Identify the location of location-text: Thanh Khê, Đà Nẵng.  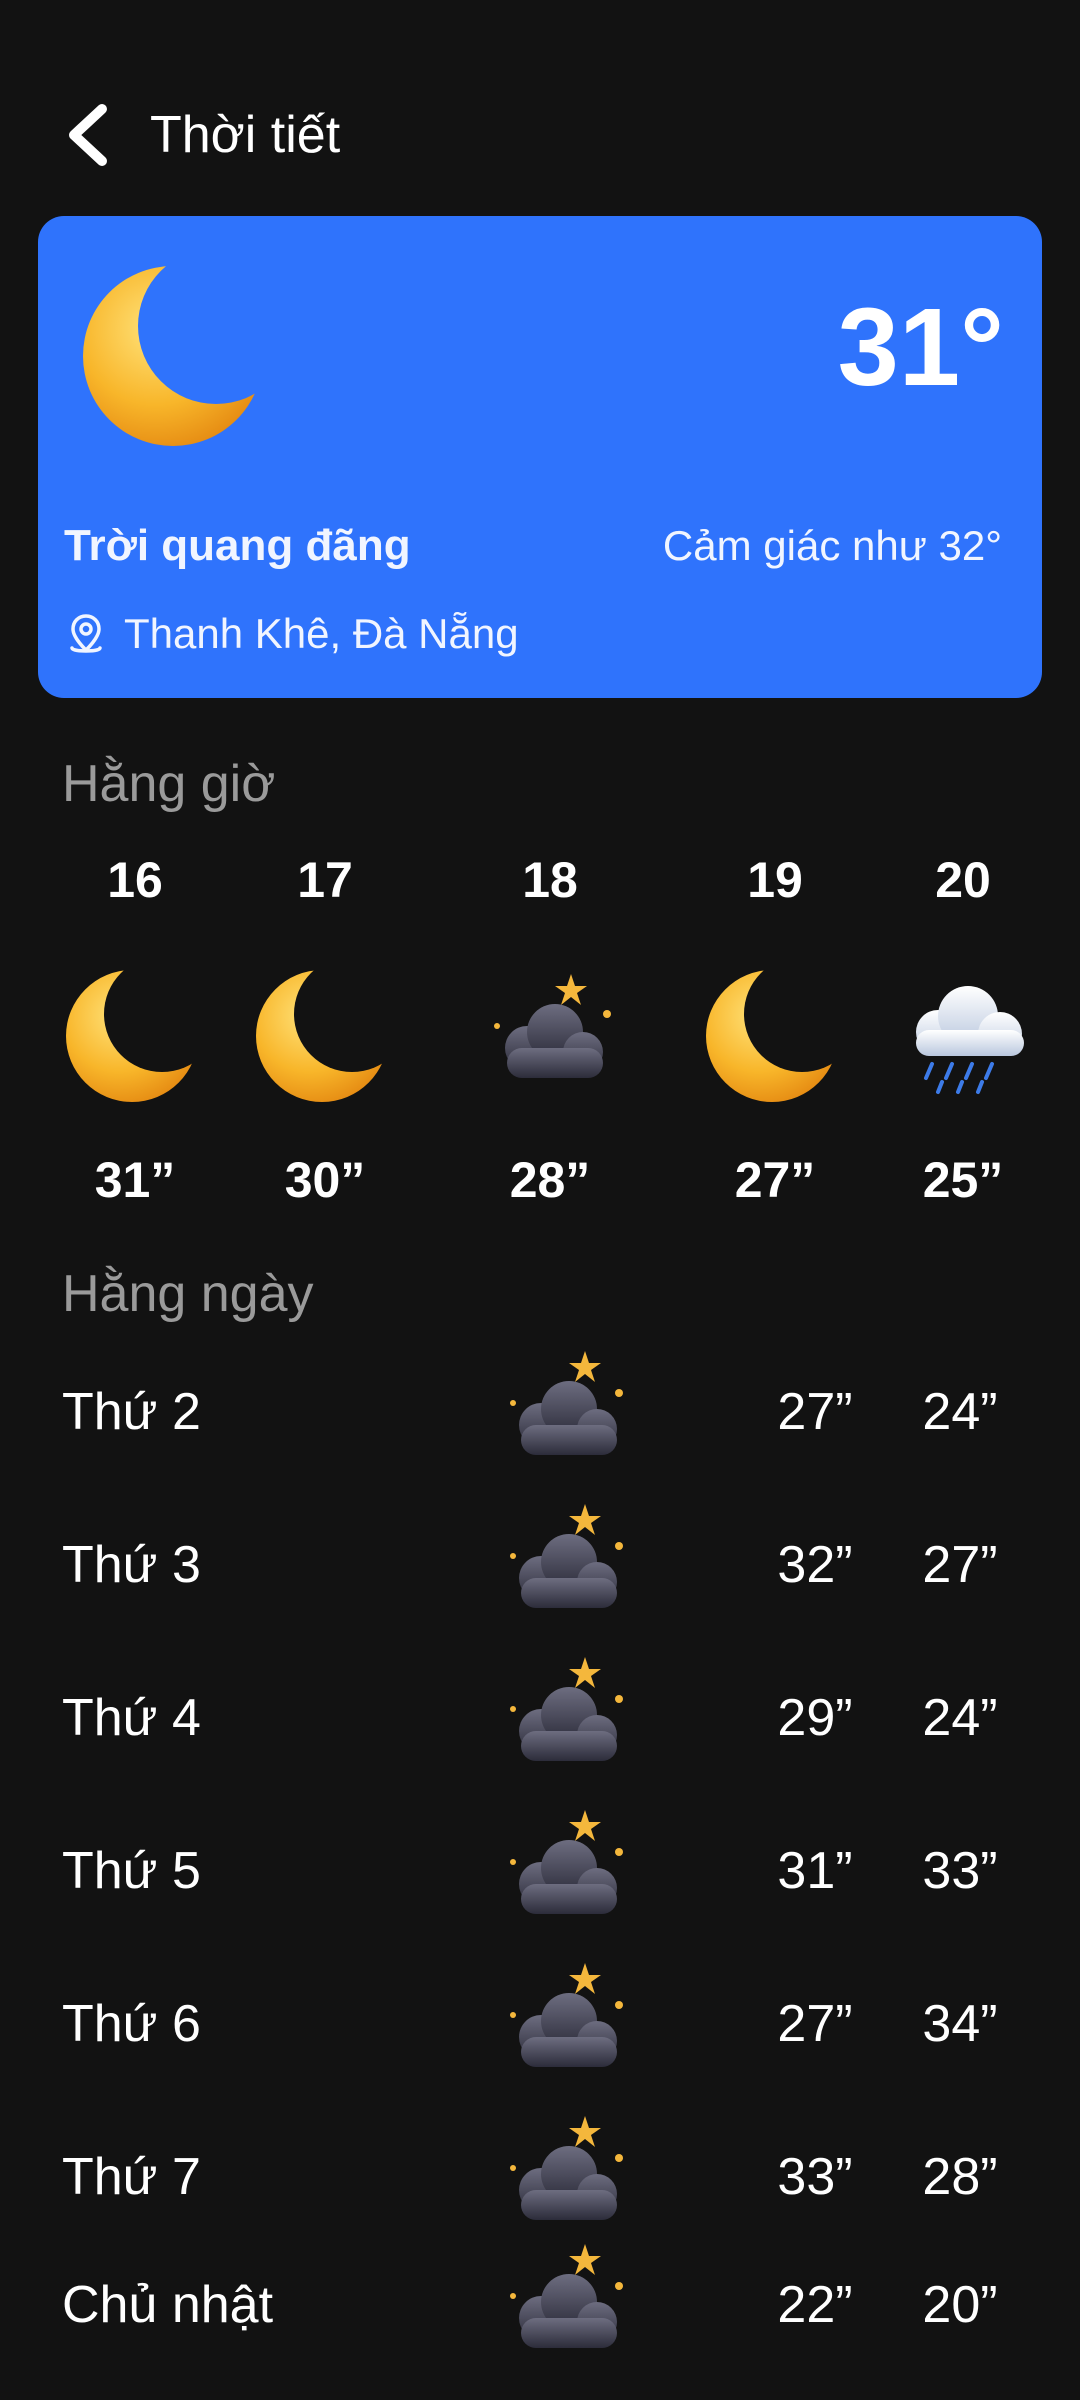
(321, 633).